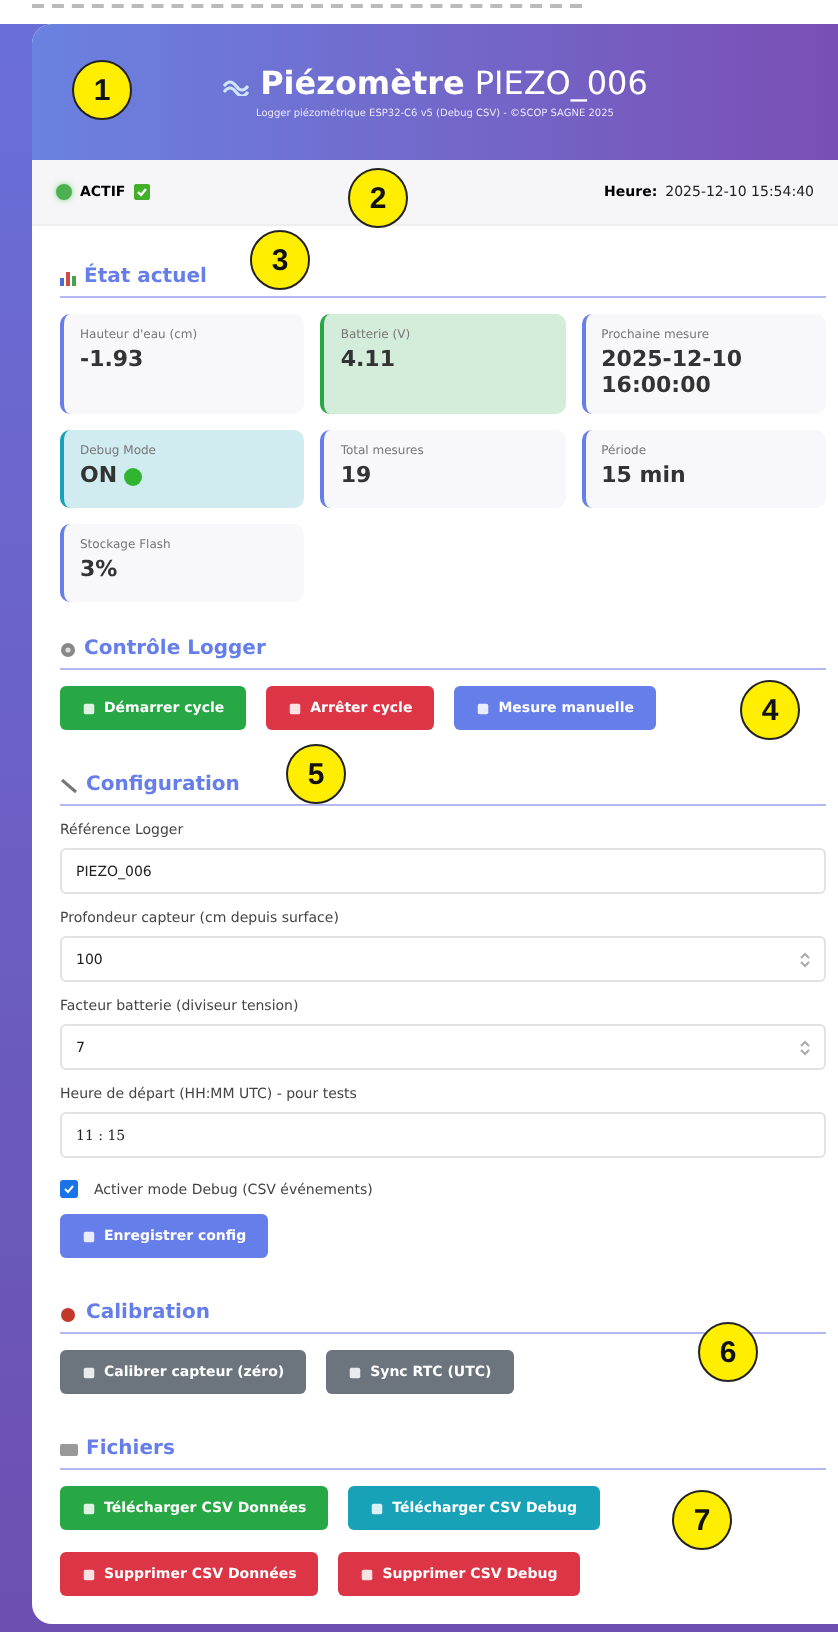 The height and width of the screenshot is (1632, 838). What do you see at coordinates (145, 277) in the screenshot?
I see `section-title-text: État actuel` at bounding box center [145, 277].